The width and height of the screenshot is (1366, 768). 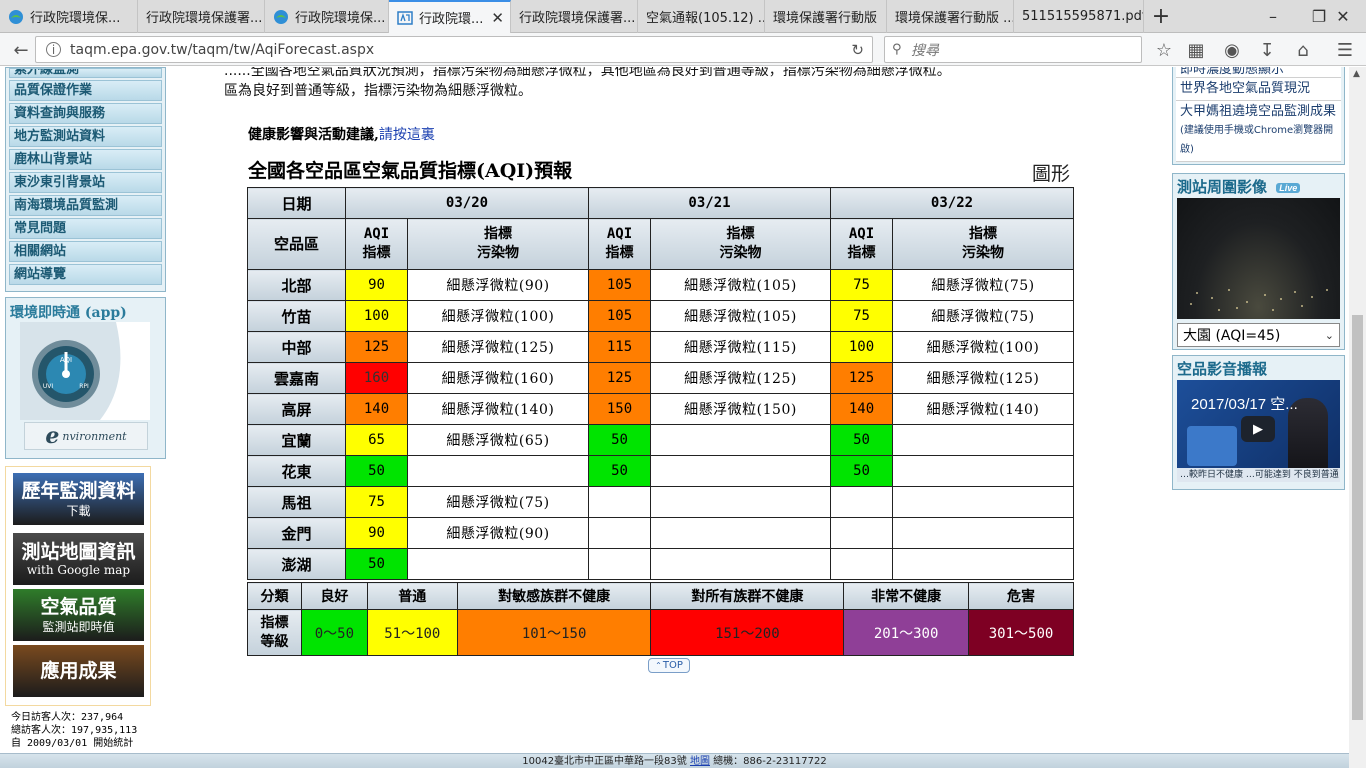 I want to click on app-promo-box: 環境即時通 (app) AQI UVI RPI e nvironment, so click(x=85, y=378).